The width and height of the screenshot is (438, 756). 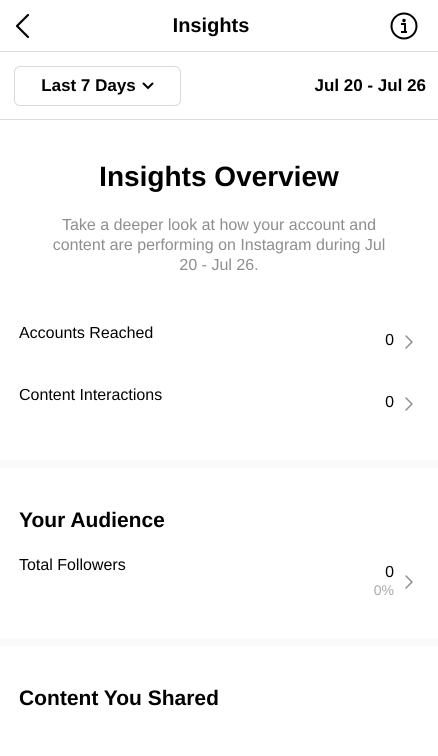 I want to click on section-title: Insights Overview, so click(x=219, y=177).